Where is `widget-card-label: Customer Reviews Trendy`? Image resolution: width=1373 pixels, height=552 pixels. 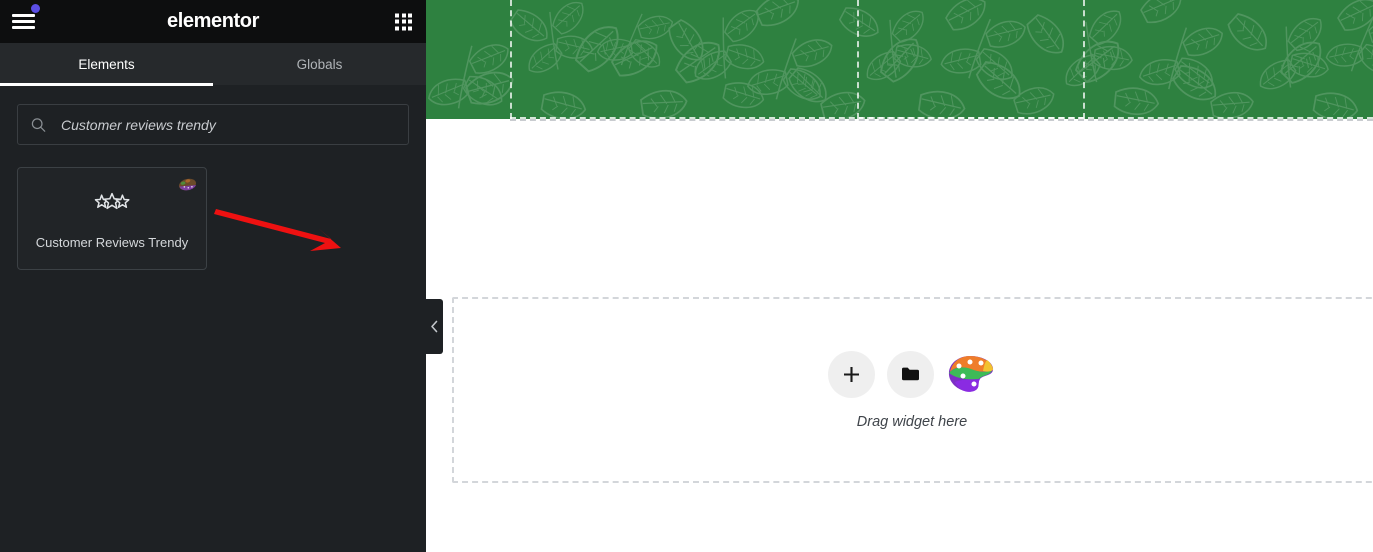 widget-card-label: Customer Reviews Trendy is located at coordinates (112, 242).